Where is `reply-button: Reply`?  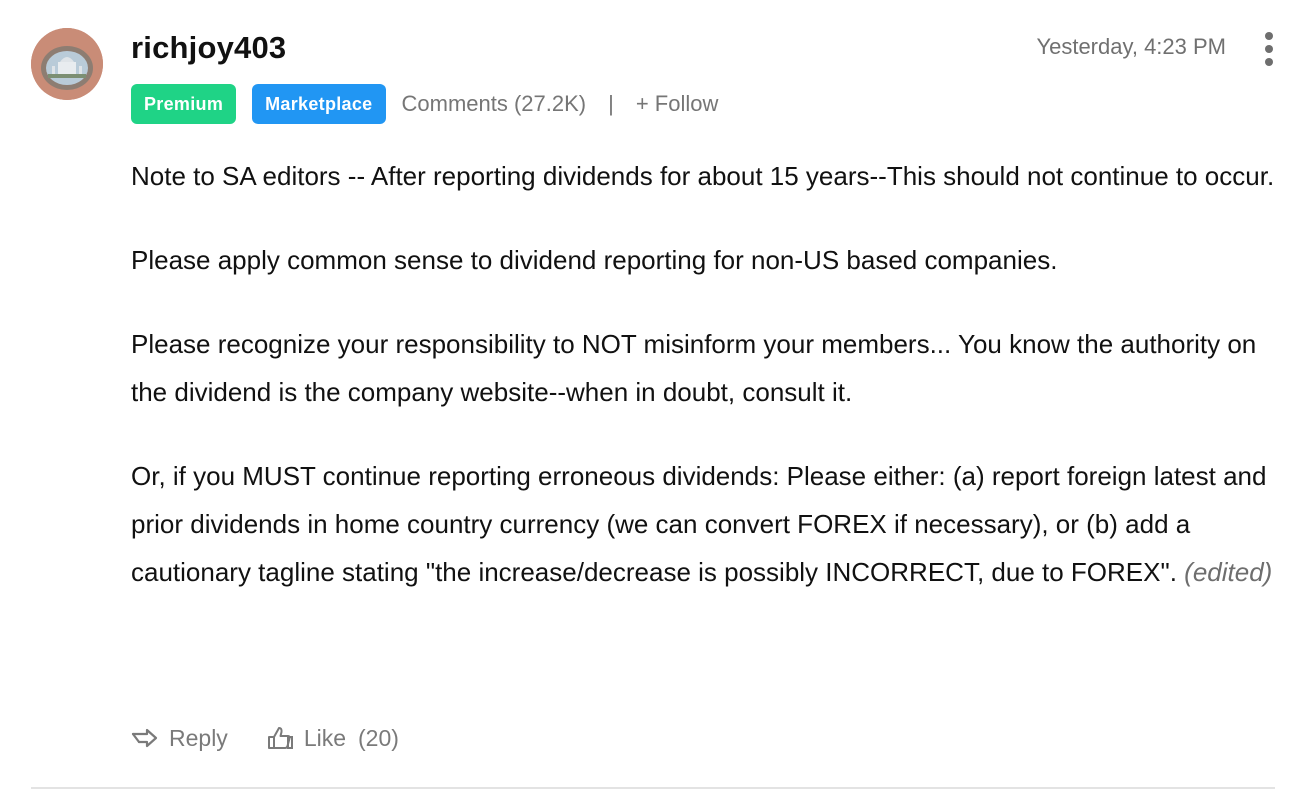 reply-button: Reply is located at coordinates (179, 738).